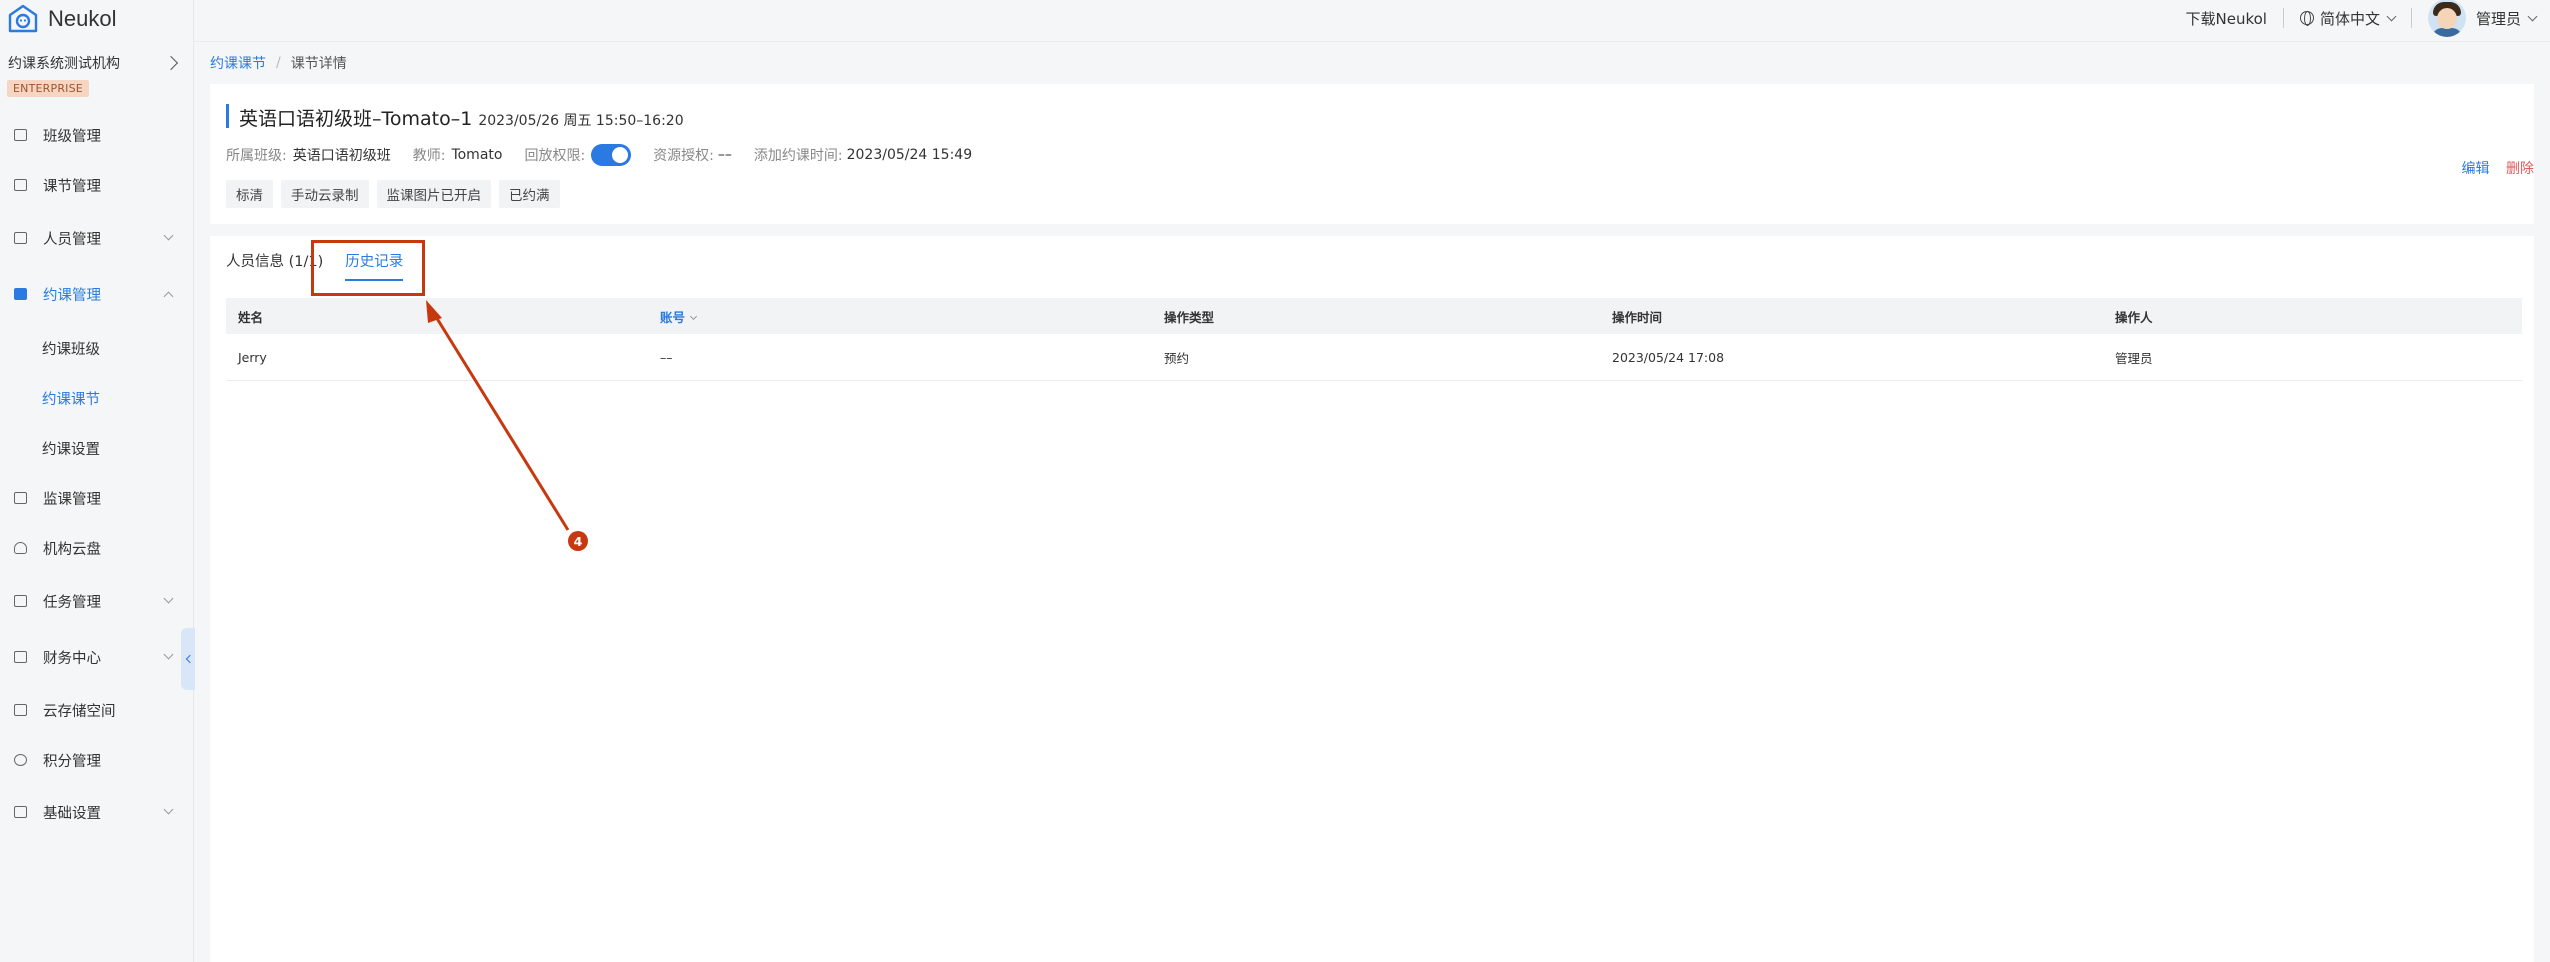 Image resolution: width=2550 pixels, height=962 pixels. What do you see at coordinates (97, 498) in the screenshot?
I see `sidebar-item-monitor: 监课管理` at bounding box center [97, 498].